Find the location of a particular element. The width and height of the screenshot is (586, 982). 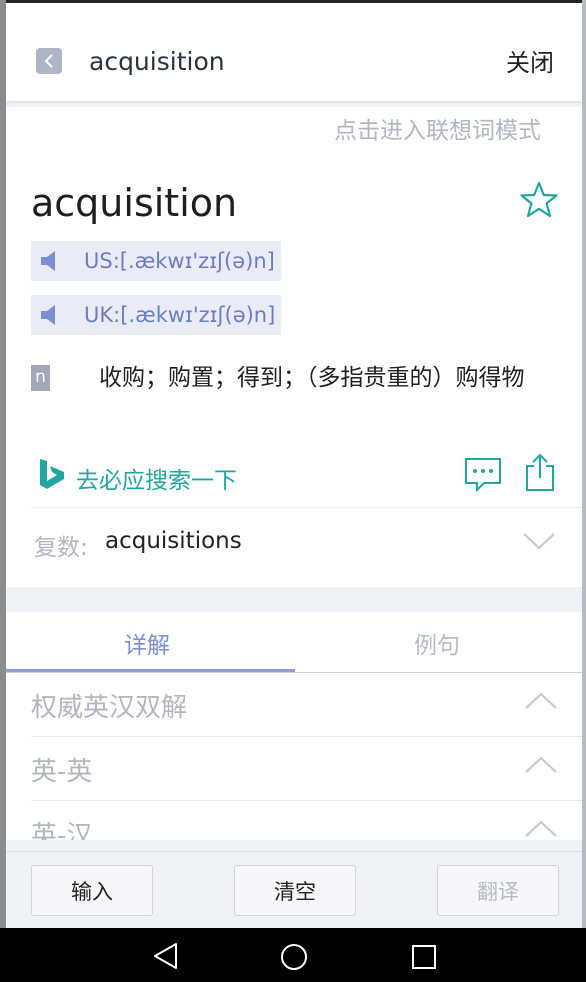

bottom-toolbar: 输入 清空 翻译 is located at coordinates (294, 890).